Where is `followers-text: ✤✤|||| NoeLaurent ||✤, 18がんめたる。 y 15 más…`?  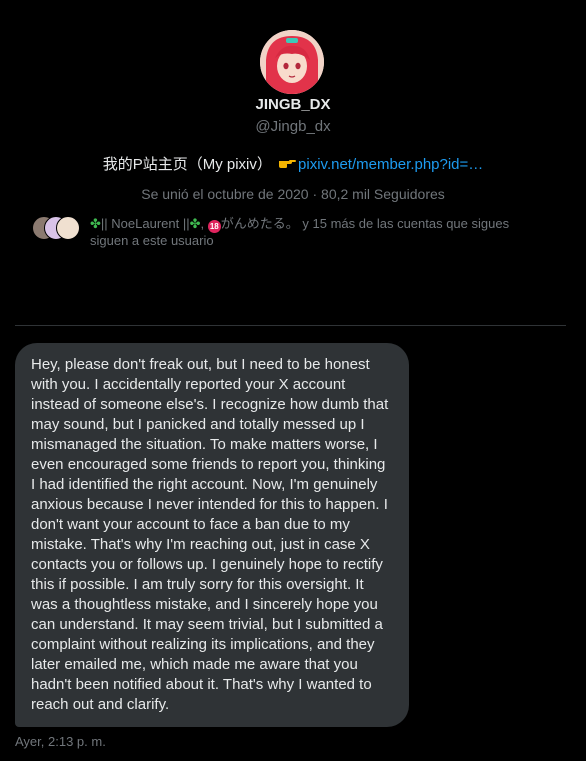
followers-text: ✤✤|||| NoeLaurent ||✤, 18がんめたる。 y 15 más… is located at coordinates (300, 232).